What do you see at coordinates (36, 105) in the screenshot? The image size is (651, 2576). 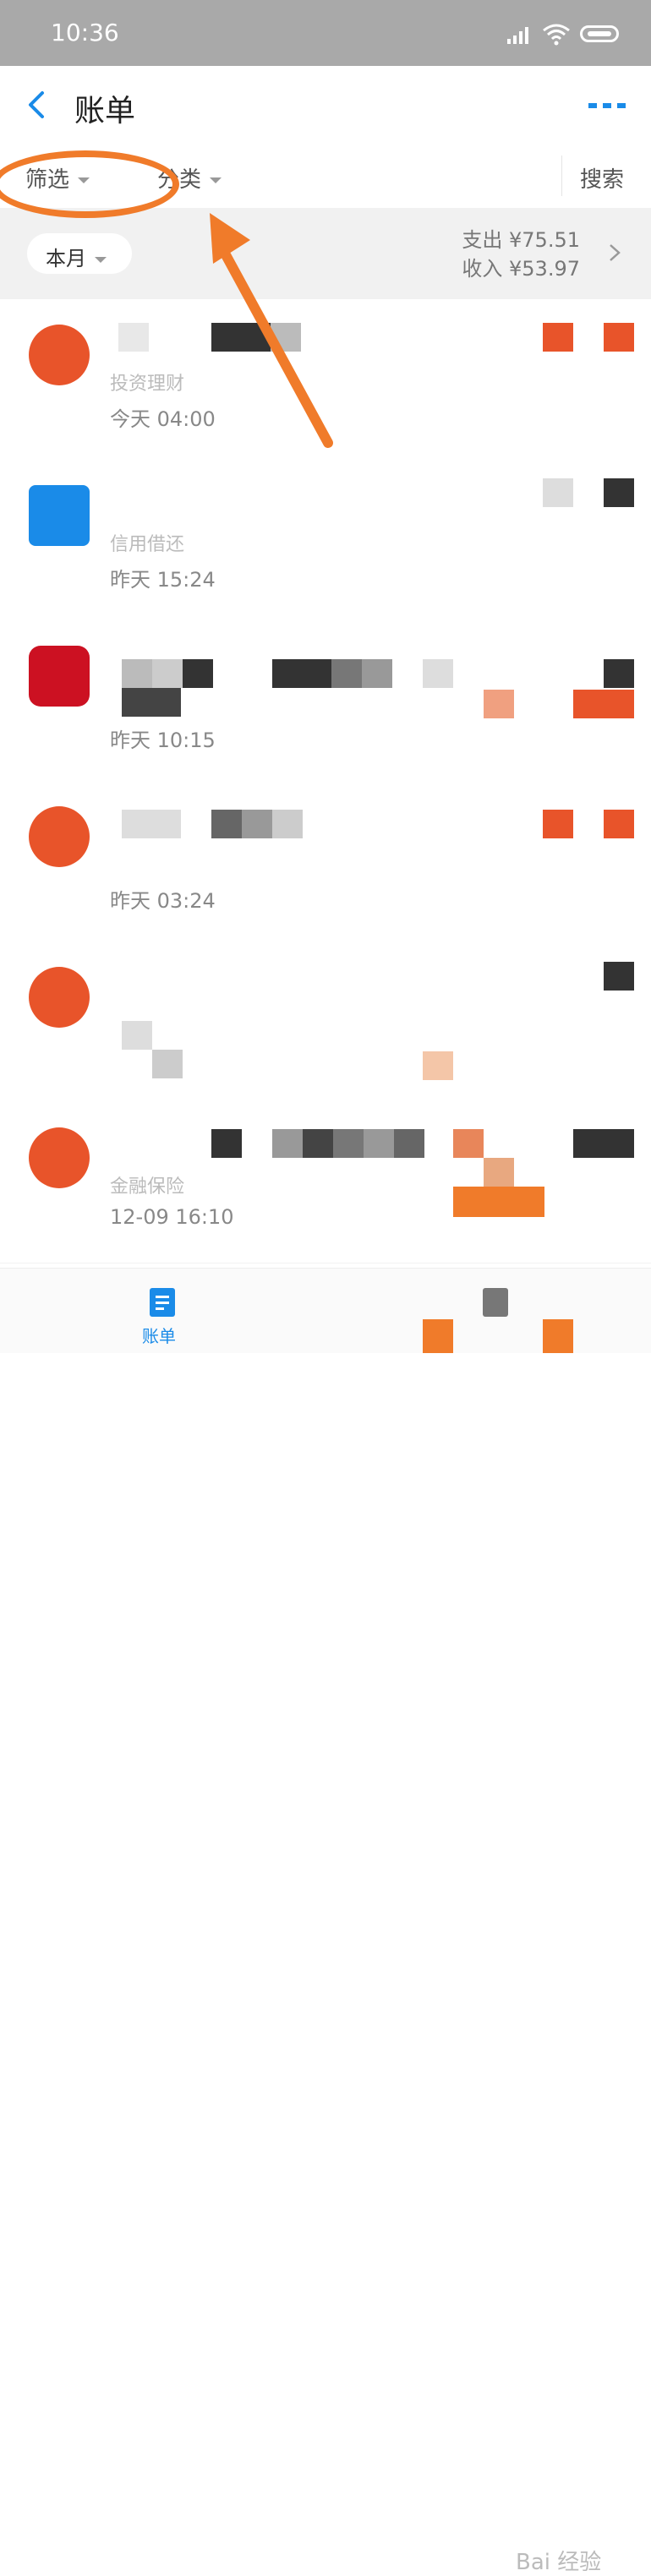 I see `back-arrow-icon` at bounding box center [36, 105].